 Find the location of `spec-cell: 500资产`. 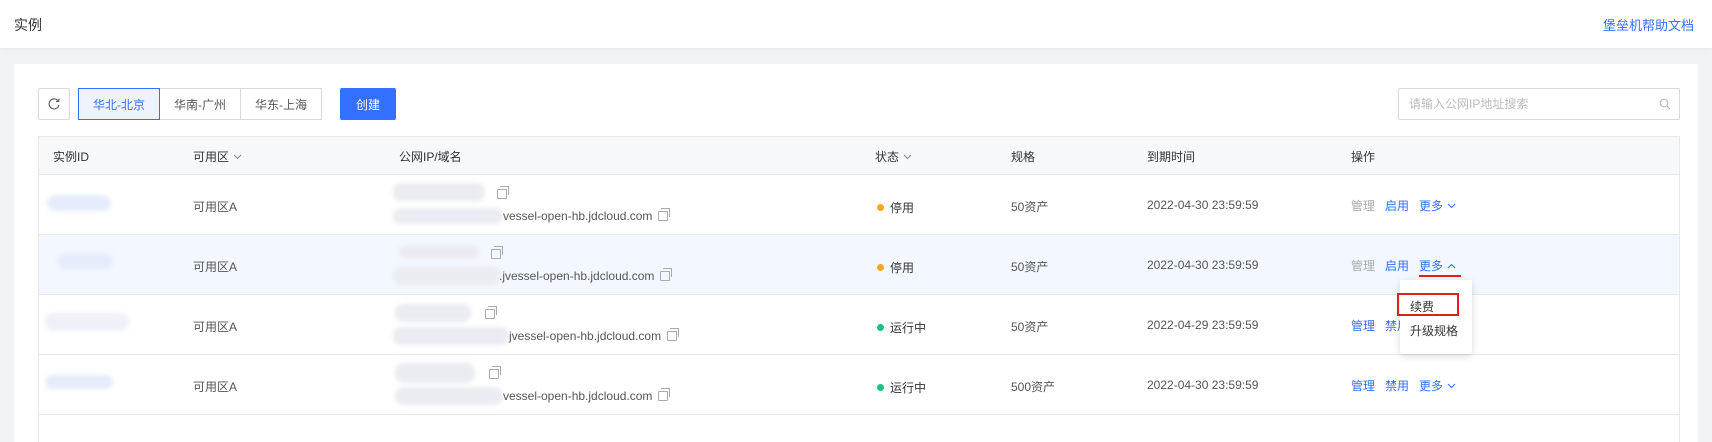

spec-cell: 500资产 is located at coordinates (1033, 387).